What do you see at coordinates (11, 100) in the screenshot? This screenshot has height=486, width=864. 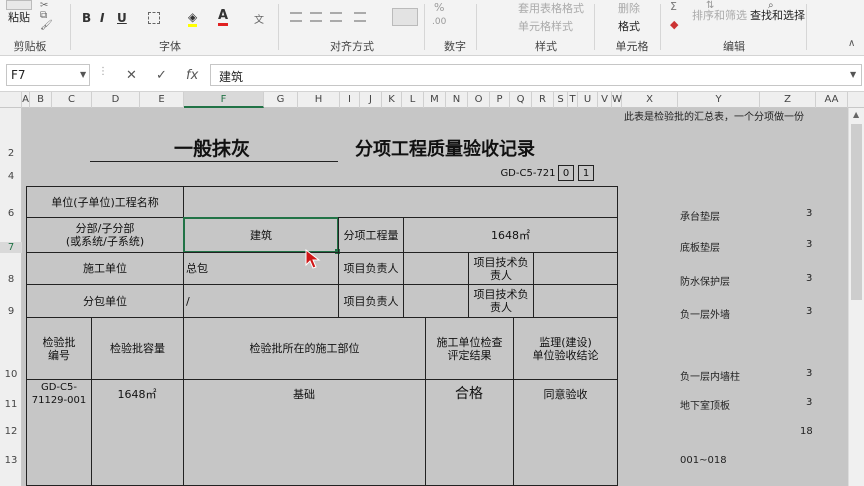 I see `select-all-corner` at bounding box center [11, 100].